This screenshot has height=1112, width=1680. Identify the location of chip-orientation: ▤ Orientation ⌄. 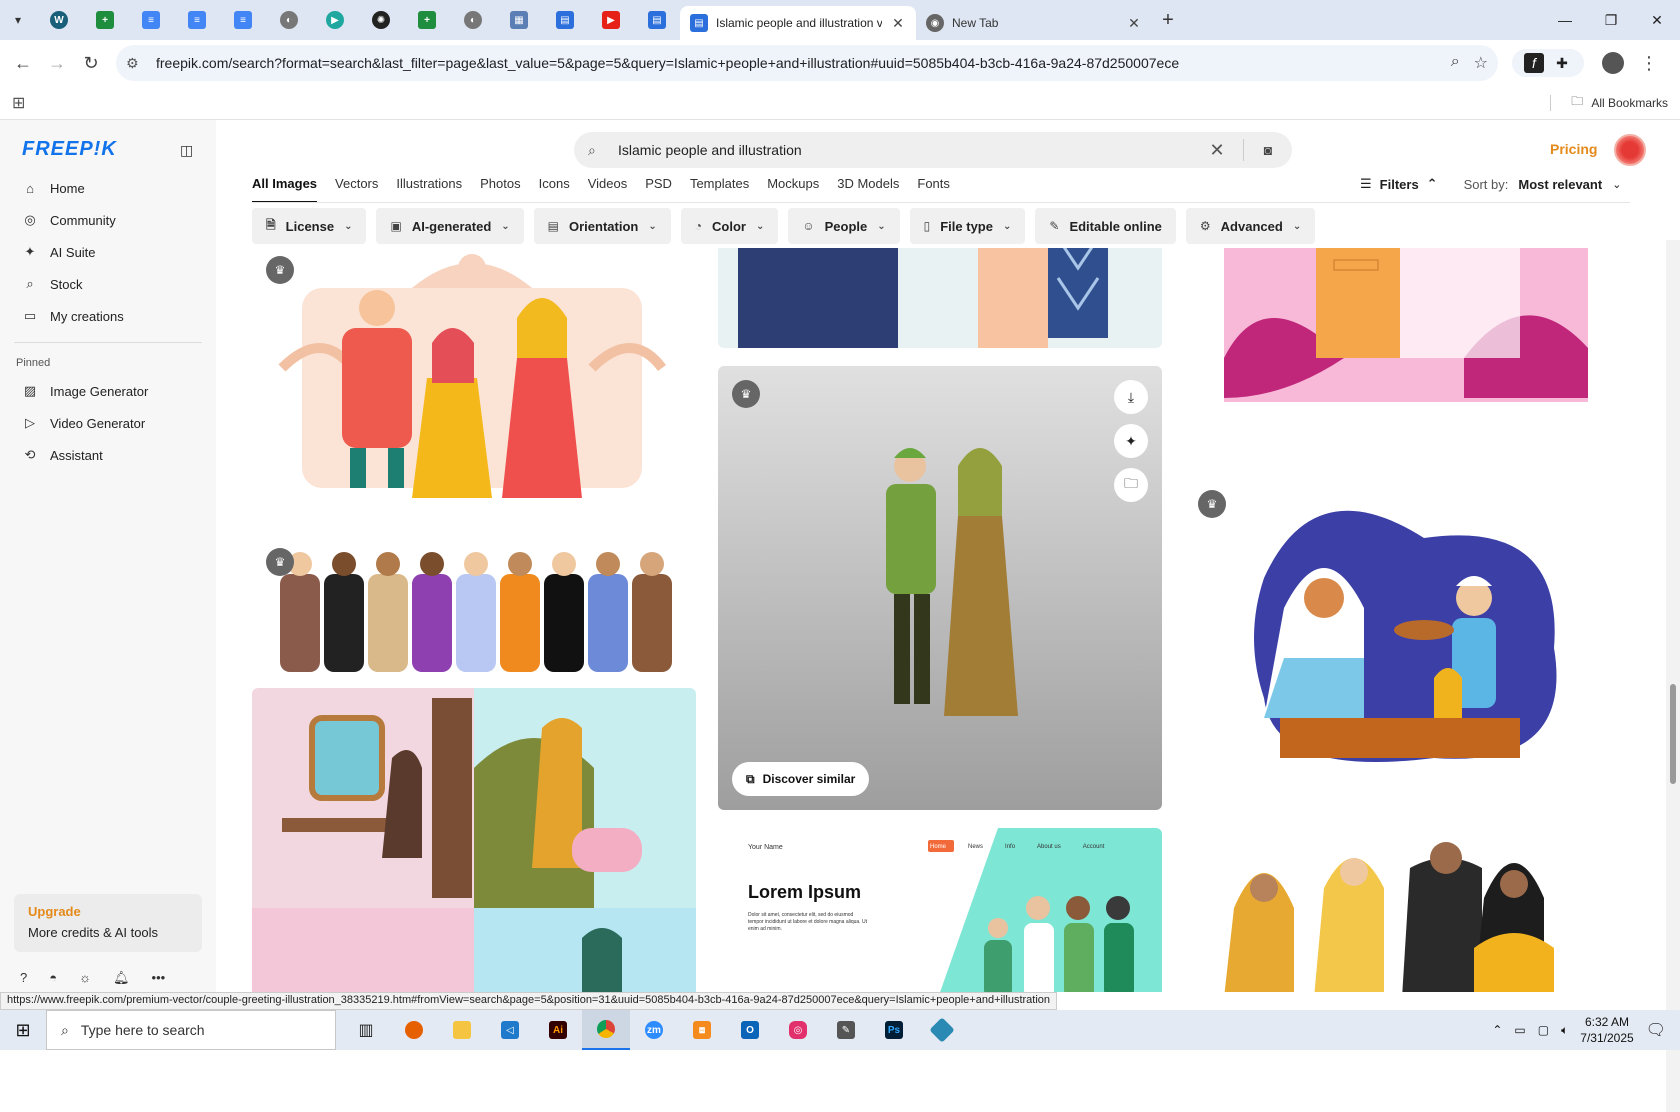
(602, 226).